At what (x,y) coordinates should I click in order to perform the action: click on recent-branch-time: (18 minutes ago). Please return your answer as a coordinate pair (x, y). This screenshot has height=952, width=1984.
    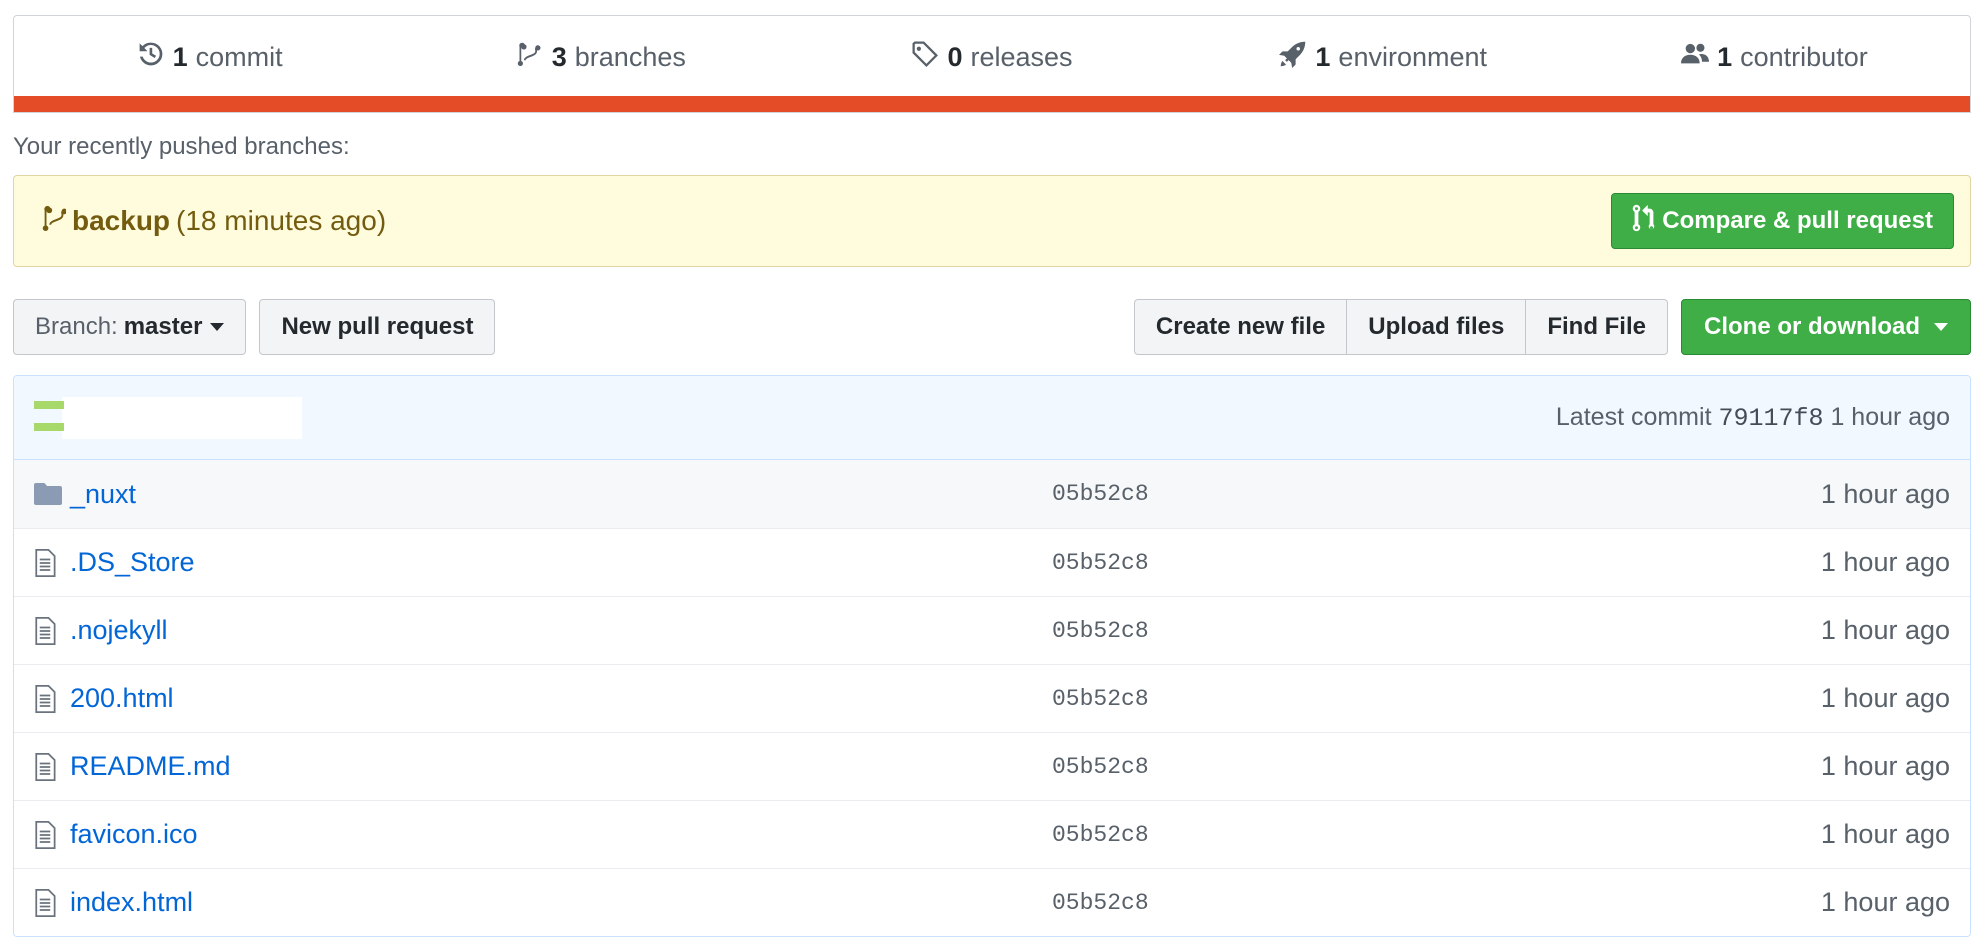
    Looking at the image, I should click on (281, 220).